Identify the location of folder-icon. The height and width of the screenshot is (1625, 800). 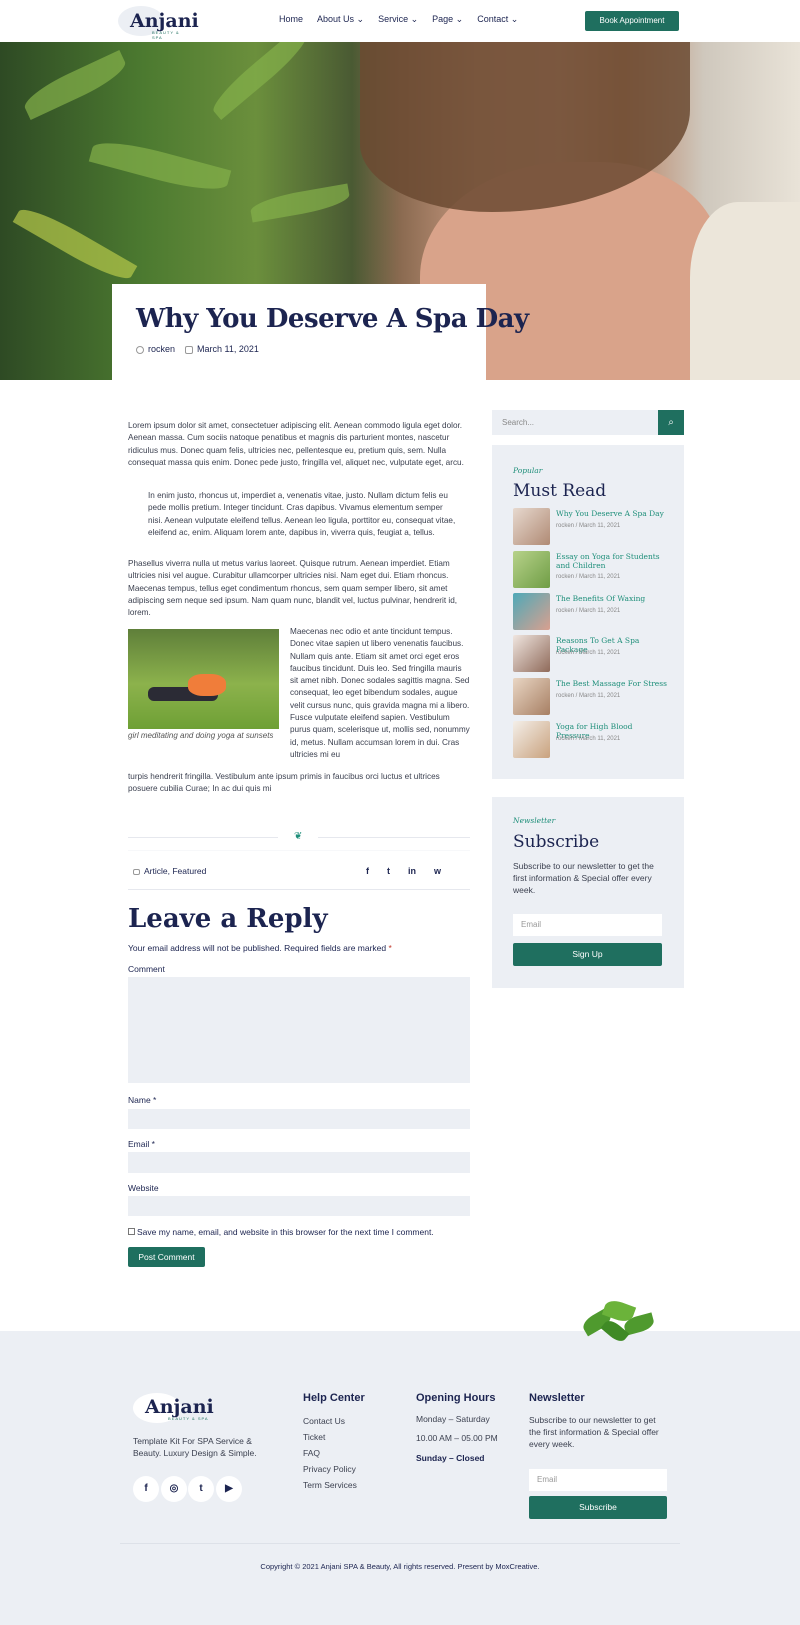
(136, 871).